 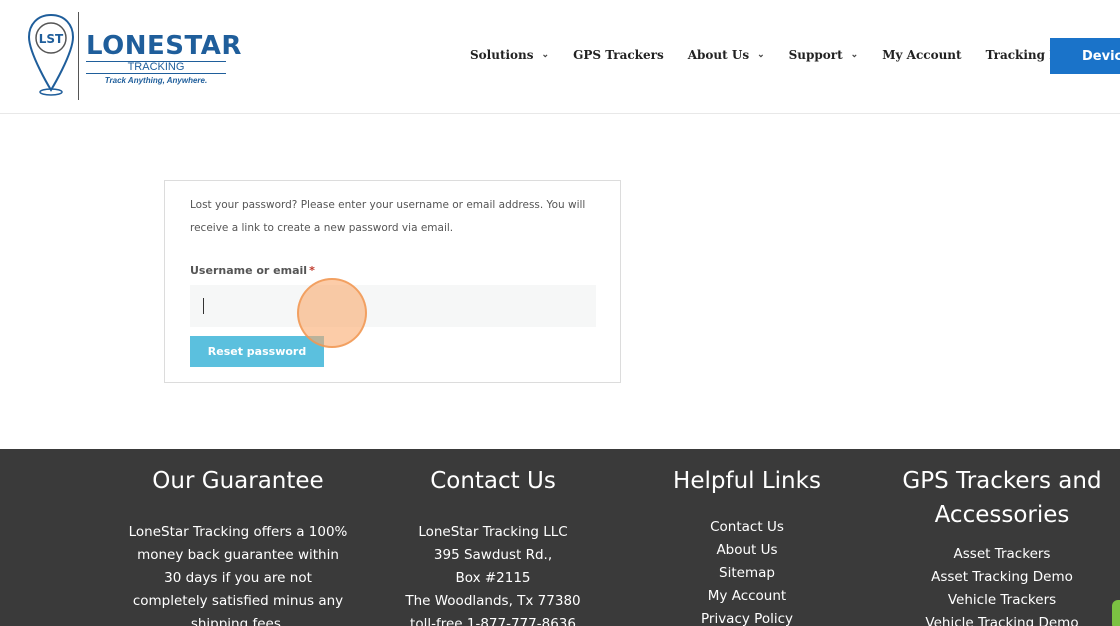 I want to click on contact-line: LoneStar Tracking LLC, so click(x=493, y=532).